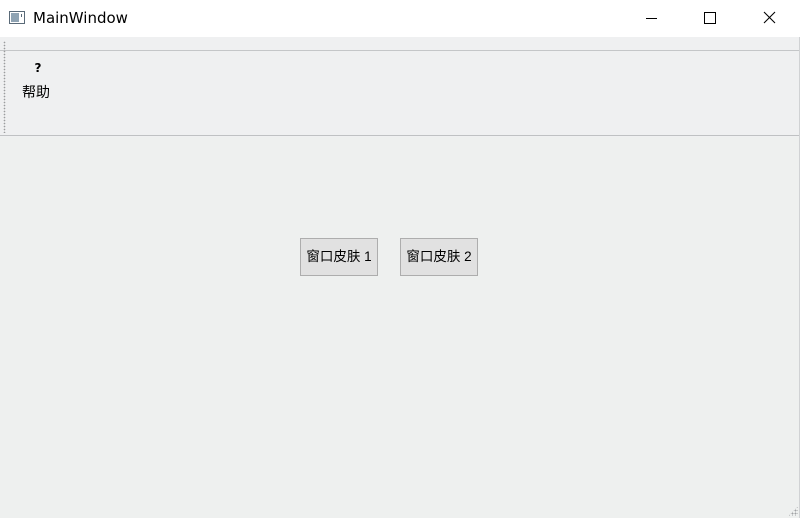  Describe the element at coordinates (36, 93) in the screenshot. I see `help-label: 帮助` at that location.